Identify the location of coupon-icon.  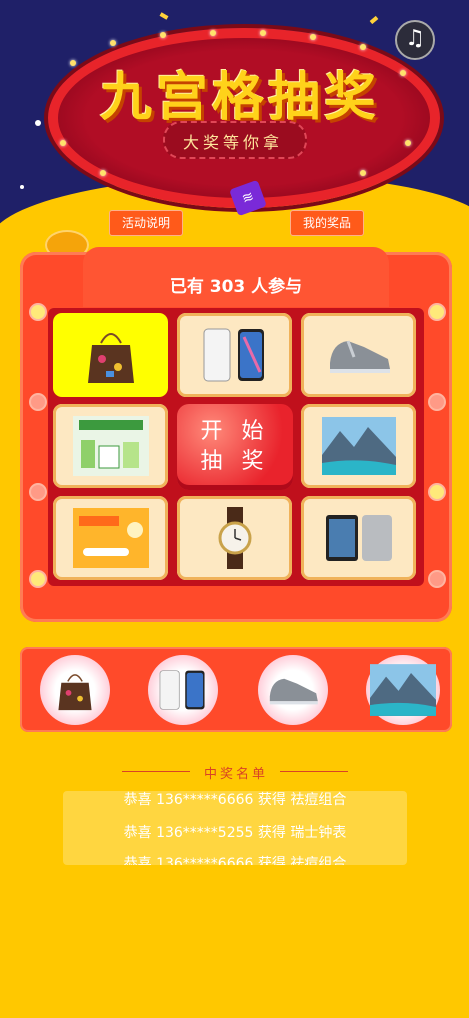
(110, 538).